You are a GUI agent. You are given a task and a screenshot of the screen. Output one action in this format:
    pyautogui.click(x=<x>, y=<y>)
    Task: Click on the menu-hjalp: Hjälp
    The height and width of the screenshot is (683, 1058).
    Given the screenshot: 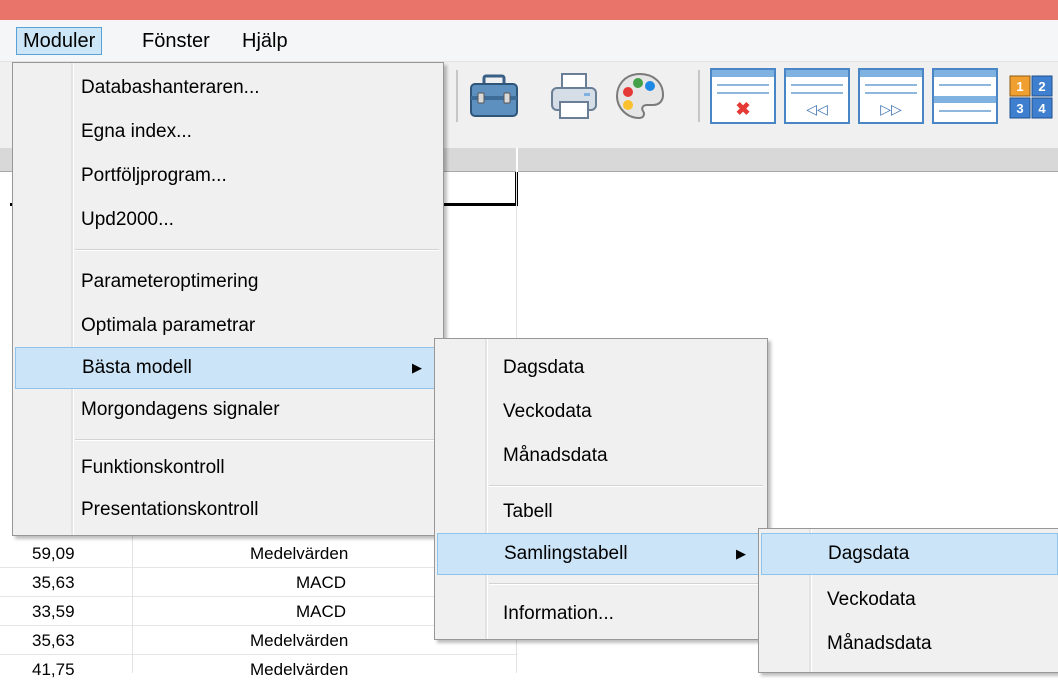 What is the action you would take?
    pyautogui.click(x=265, y=41)
    